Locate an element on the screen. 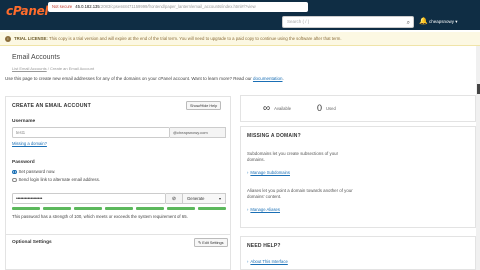 This screenshot has width=480, height=270. manage-subdomains-label: Manage Subdomains is located at coordinates (270, 172).